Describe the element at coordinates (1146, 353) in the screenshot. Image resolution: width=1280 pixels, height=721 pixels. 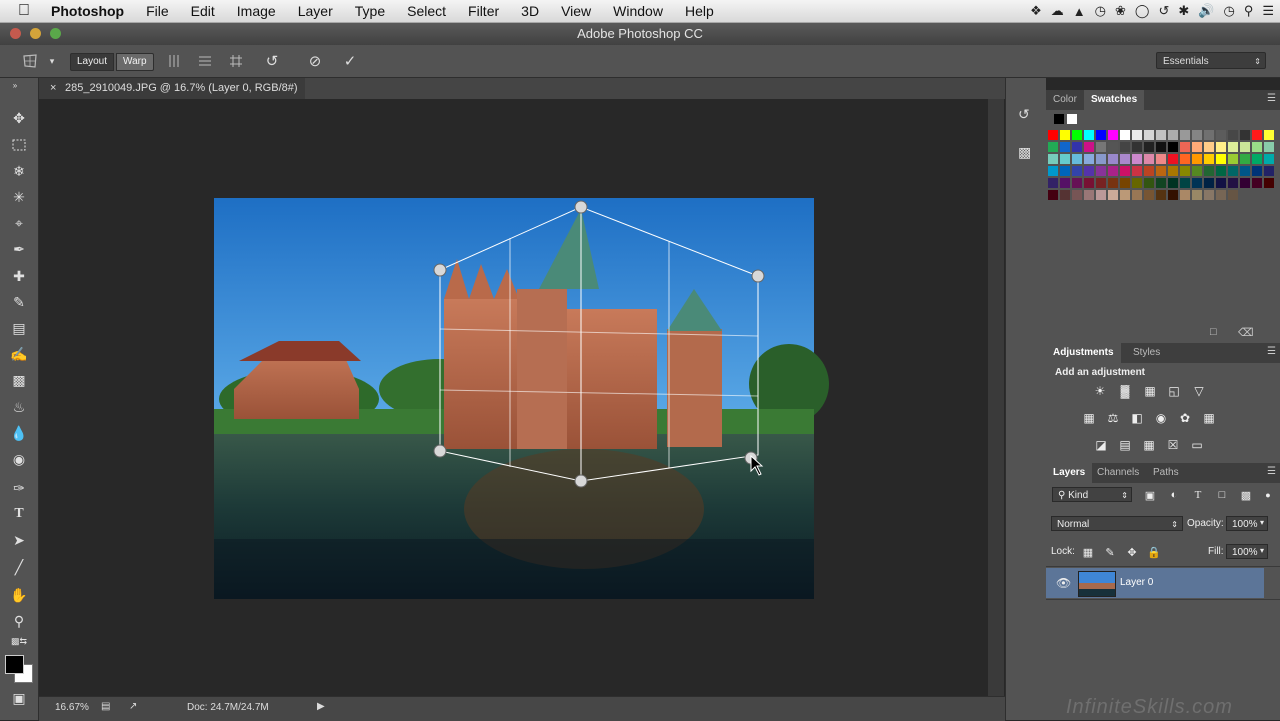
I see `tab-styles: Styles` at that location.